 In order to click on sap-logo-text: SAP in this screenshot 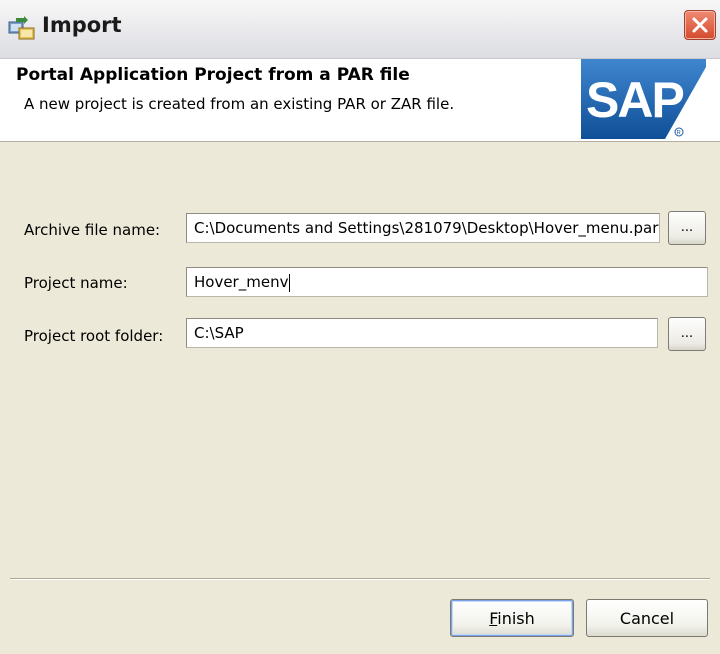, I will do `click(634, 100)`.